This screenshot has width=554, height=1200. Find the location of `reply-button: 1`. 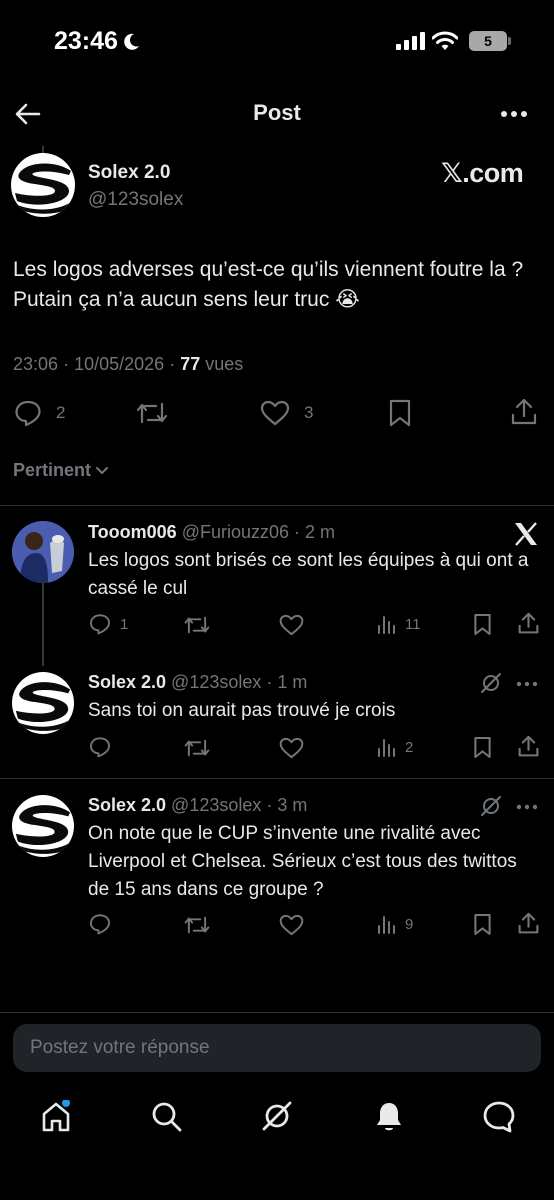

reply-button: 1 is located at coordinates (108, 624).